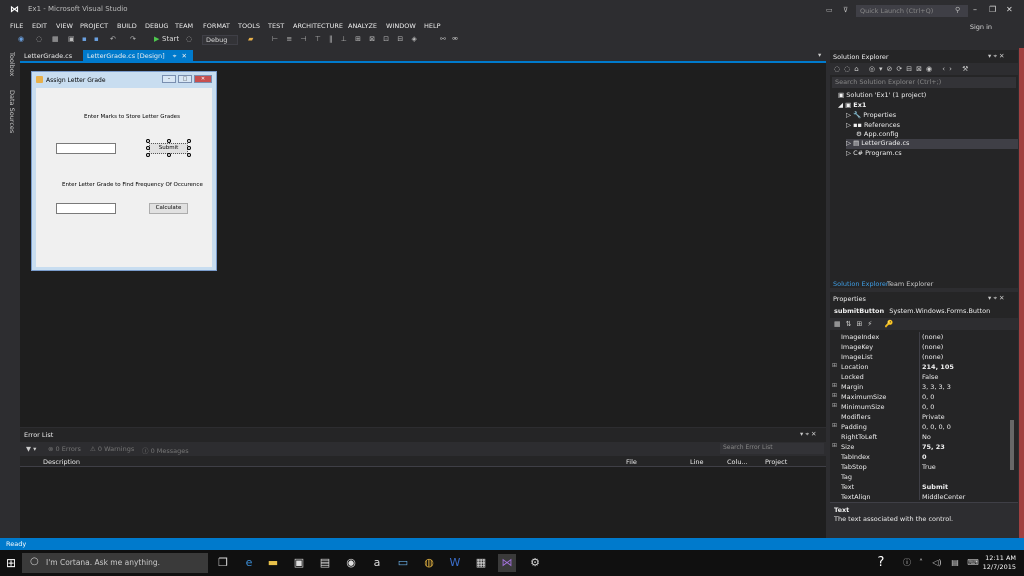 Image resolution: width=1024 pixels, height=576 pixels. I want to click on undo-icon: ↶, so click(113, 39).